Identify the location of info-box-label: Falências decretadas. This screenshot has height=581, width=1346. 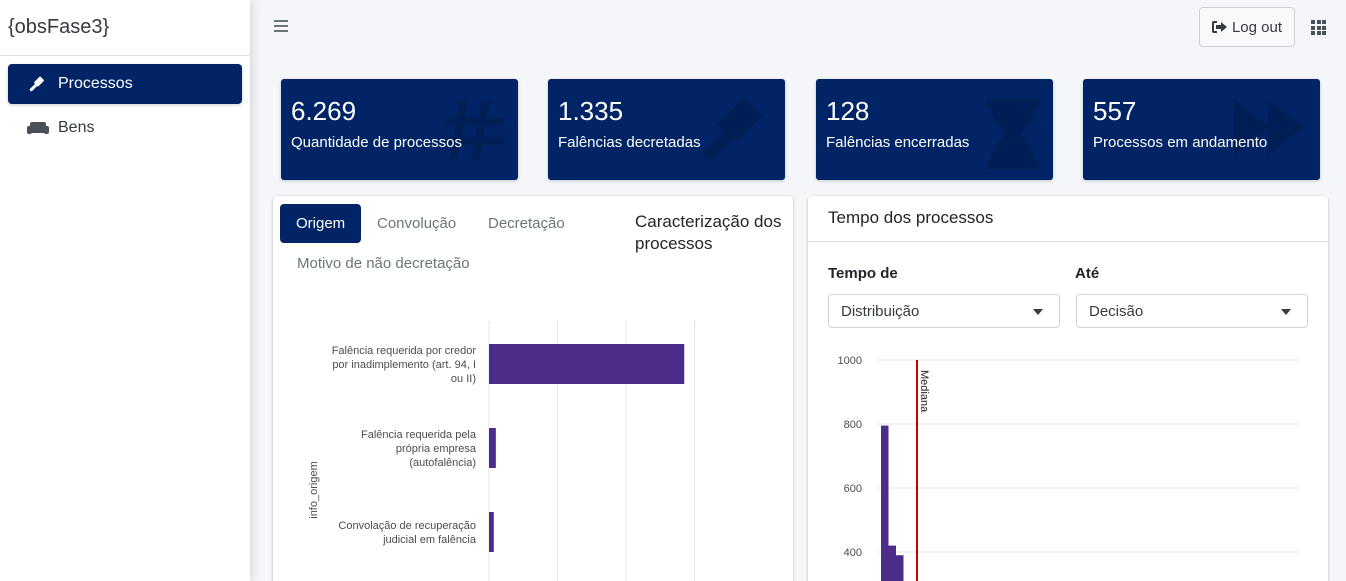
(629, 142).